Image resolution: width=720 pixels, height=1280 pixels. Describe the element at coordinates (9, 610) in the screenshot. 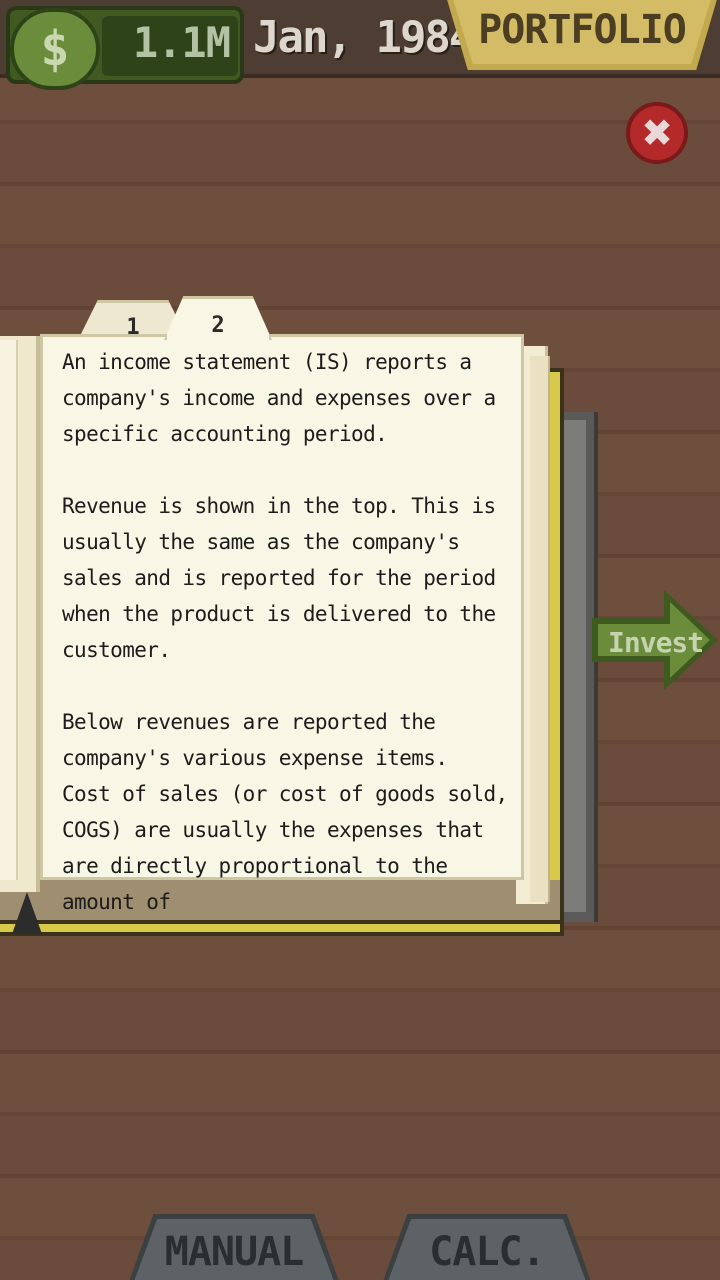

I see `book-left-page-edges` at that location.